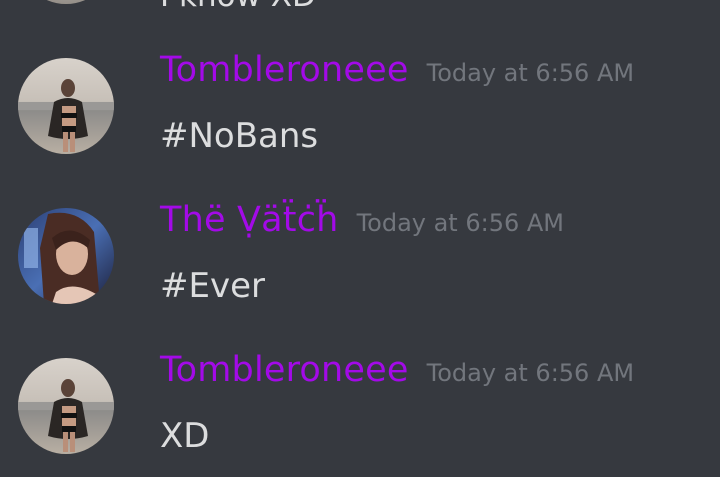  I want to click on message-header: Thë Ṿäẗċḧ Today at 6:56 AM, so click(362, 220).